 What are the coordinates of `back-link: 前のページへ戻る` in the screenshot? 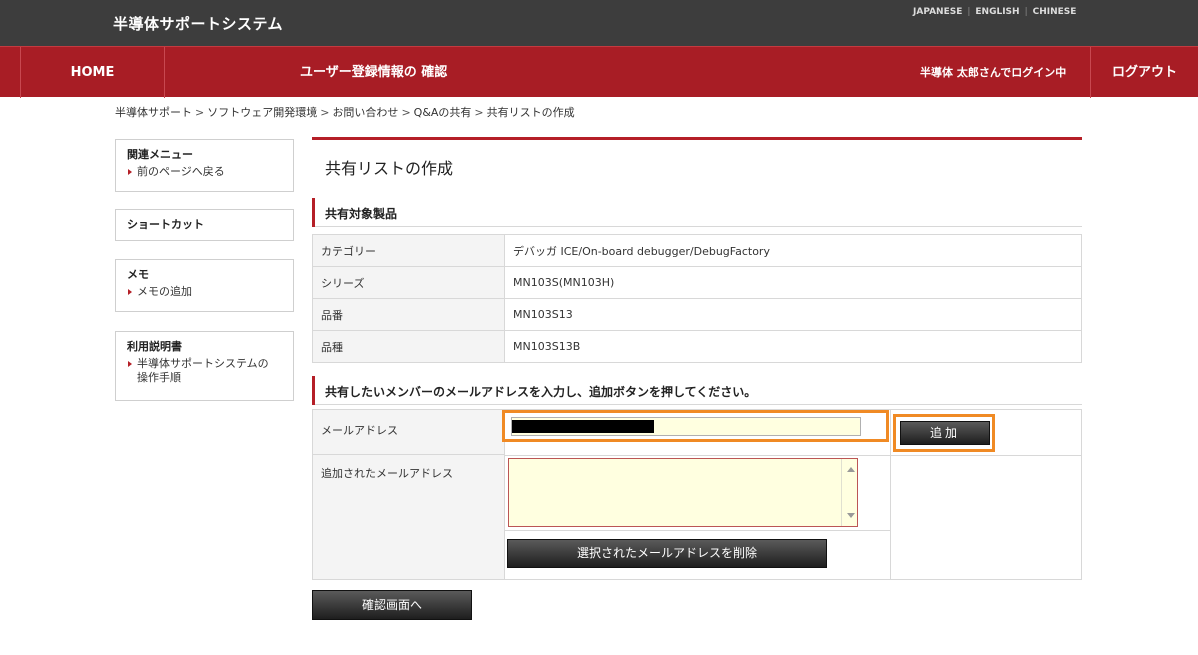 It's located at (204, 172).